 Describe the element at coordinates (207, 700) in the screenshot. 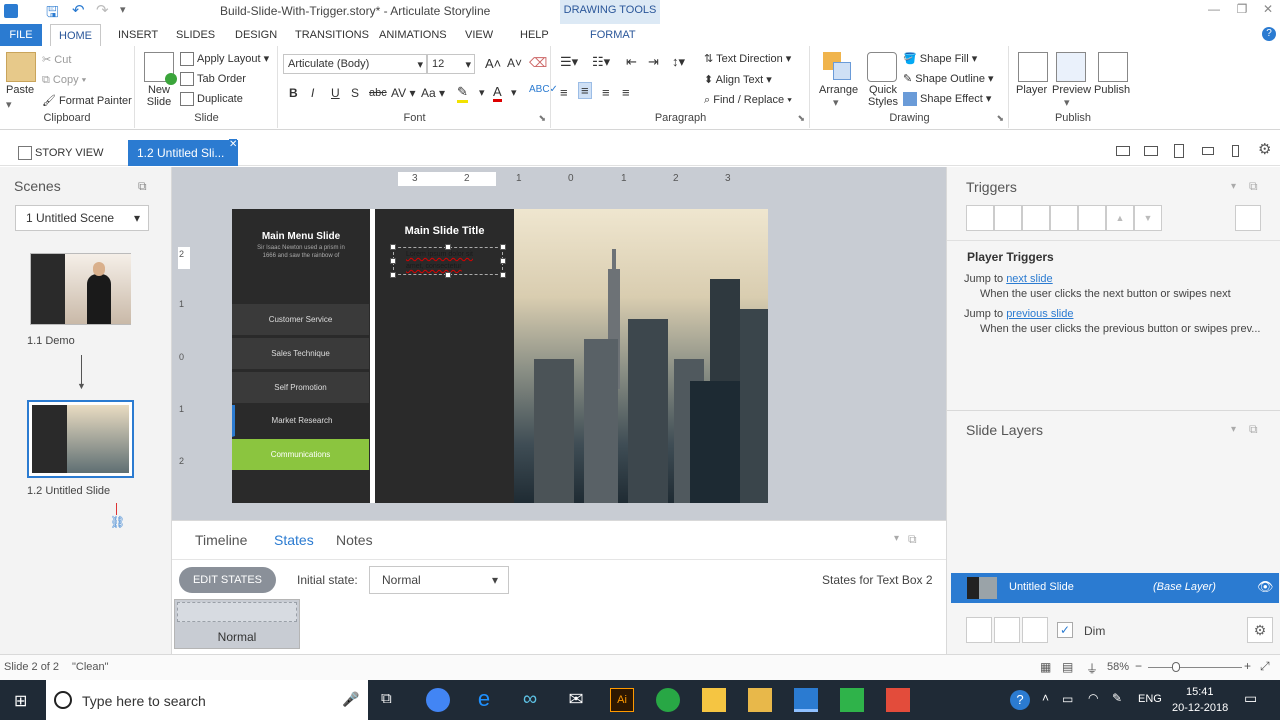

I see `taskbar-search-box: Type here to search 🎤` at that location.